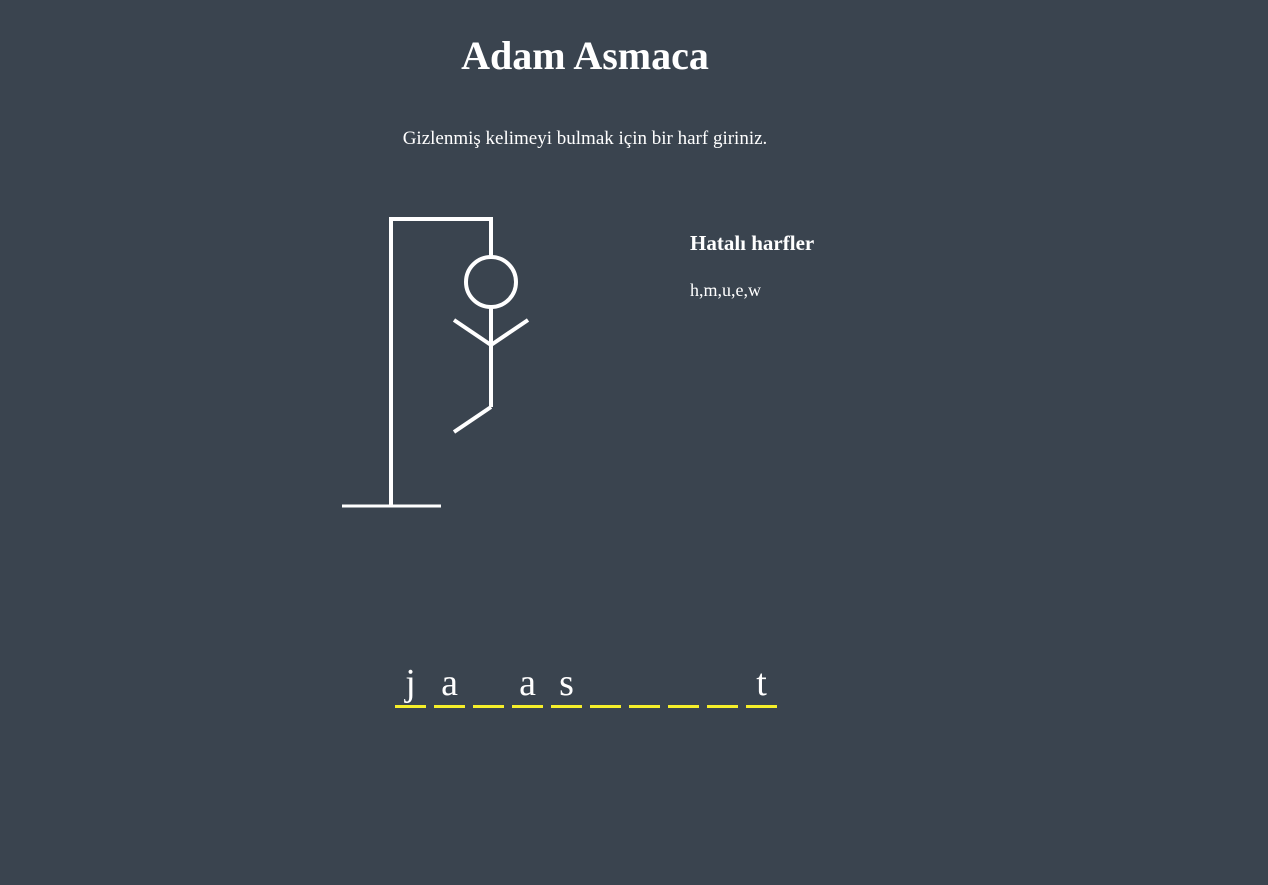 The image size is (1268, 885). What do you see at coordinates (725, 290) in the screenshot?
I see `wrong-letters-list: h,m,u,e,w` at bounding box center [725, 290].